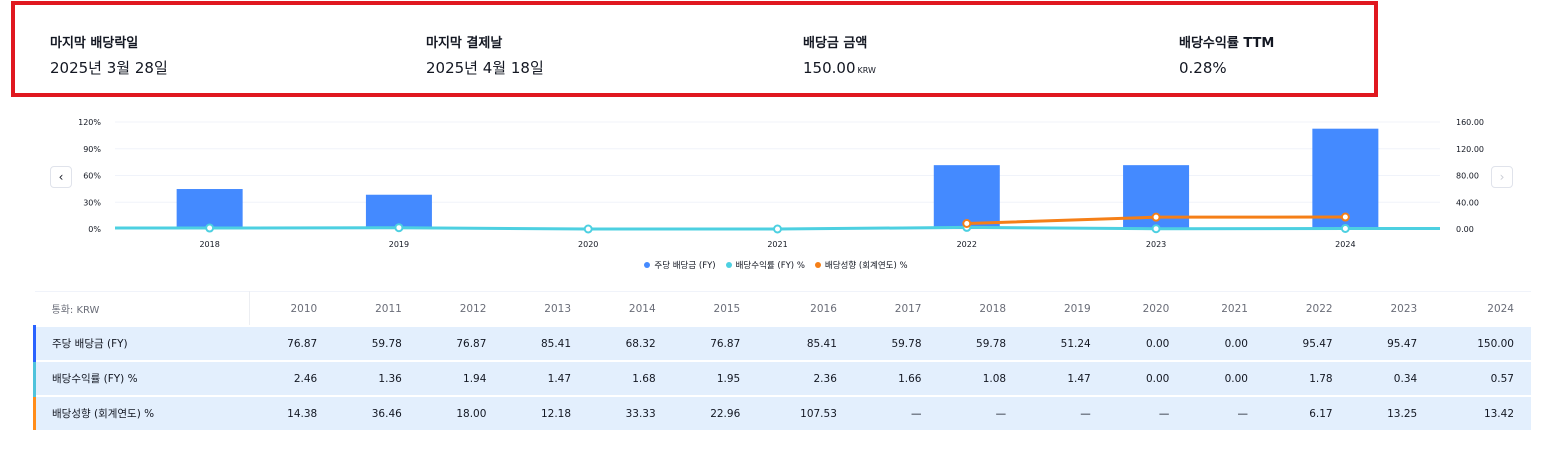 The width and height of the screenshot is (1552, 453). I want to click on x-axis-tick: 2023, so click(1156, 244).